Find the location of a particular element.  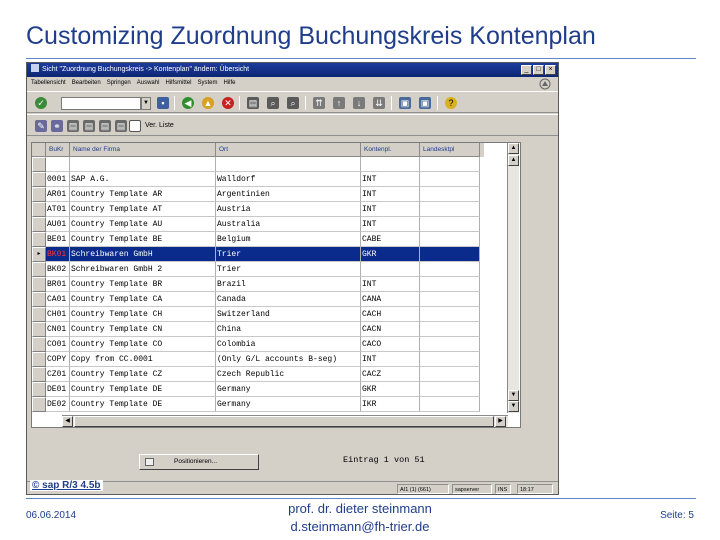

command-dropdown-icon: ▼ is located at coordinates (146, 103).